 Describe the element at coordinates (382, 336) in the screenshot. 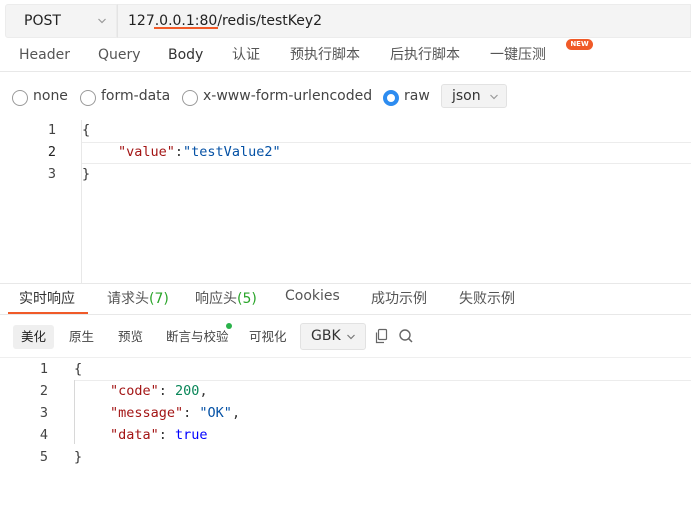

I see `copy-icon` at that location.